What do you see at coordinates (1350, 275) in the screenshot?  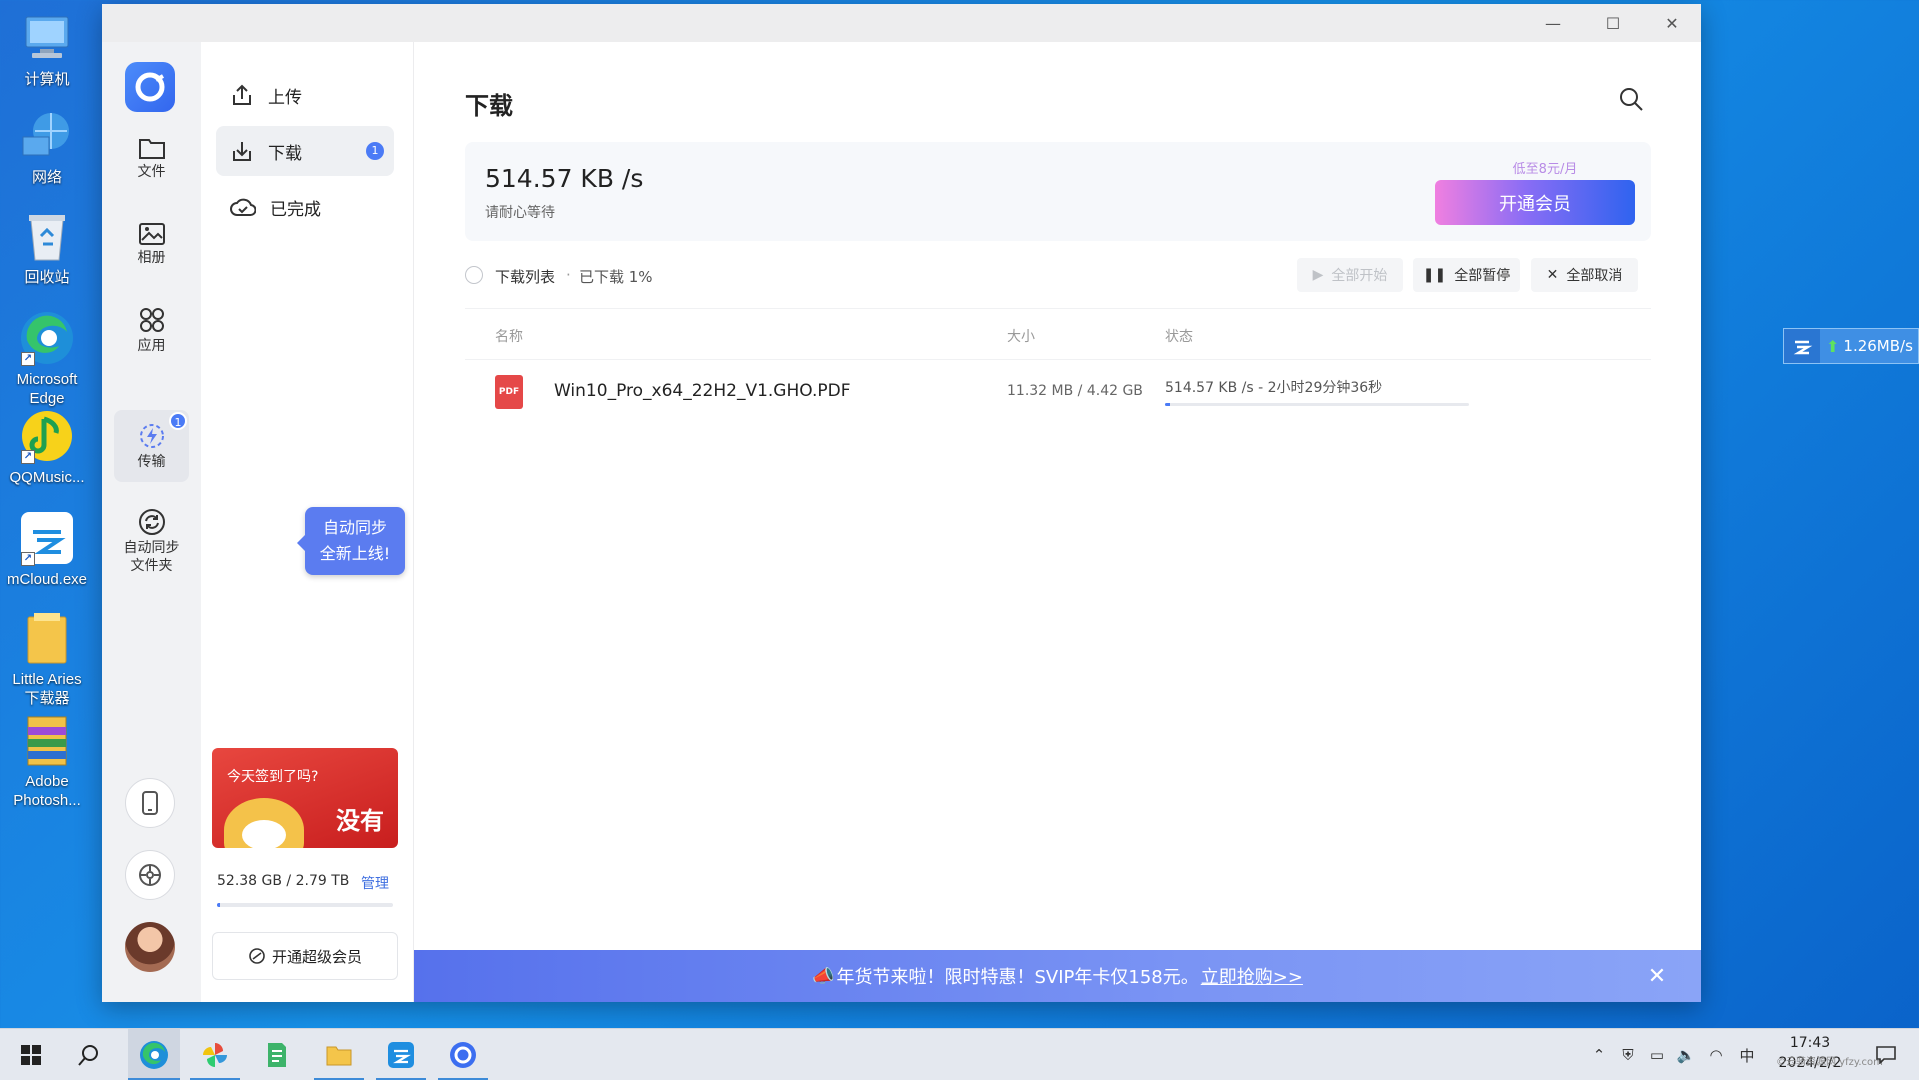 I see `start-all-button: ▶ 全部开始` at bounding box center [1350, 275].